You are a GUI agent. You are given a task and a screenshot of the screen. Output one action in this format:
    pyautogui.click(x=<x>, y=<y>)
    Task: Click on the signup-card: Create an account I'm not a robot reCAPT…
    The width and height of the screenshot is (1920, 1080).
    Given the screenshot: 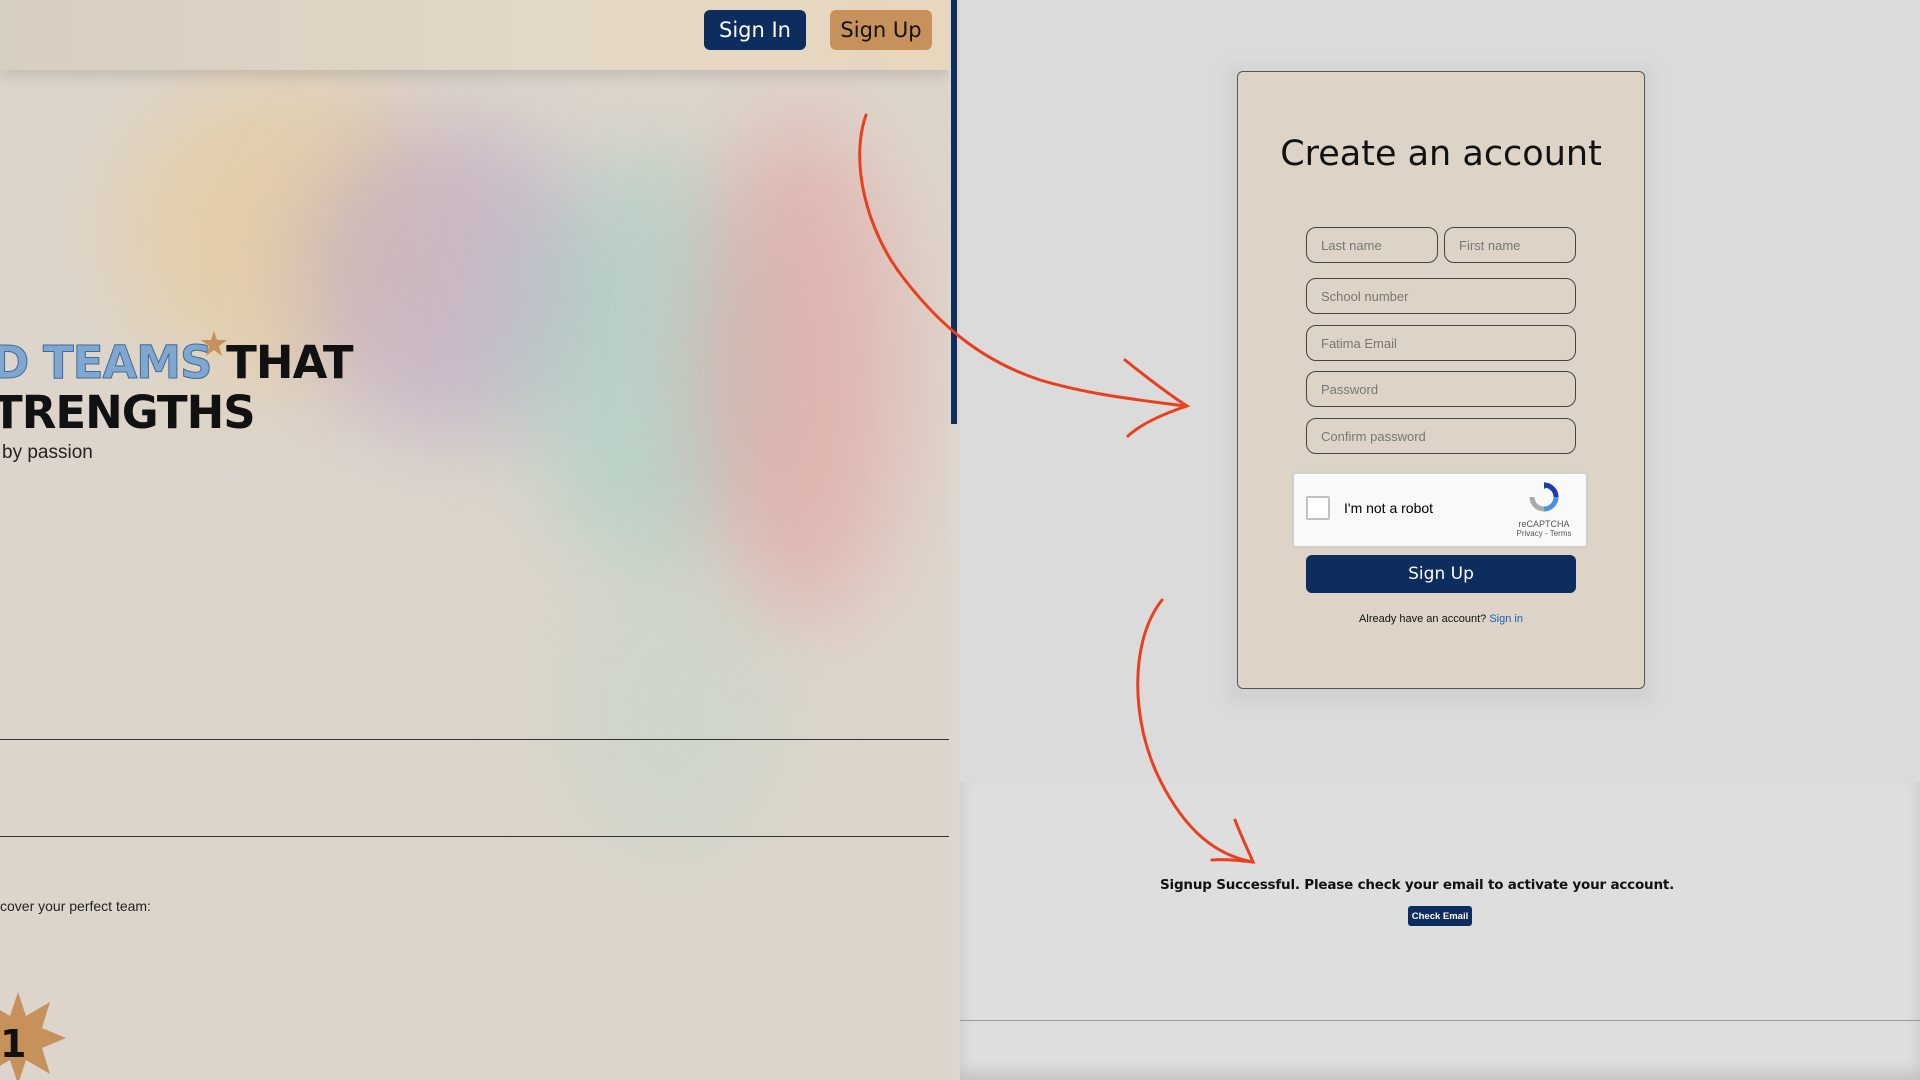 What is the action you would take?
    pyautogui.click(x=1441, y=380)
    